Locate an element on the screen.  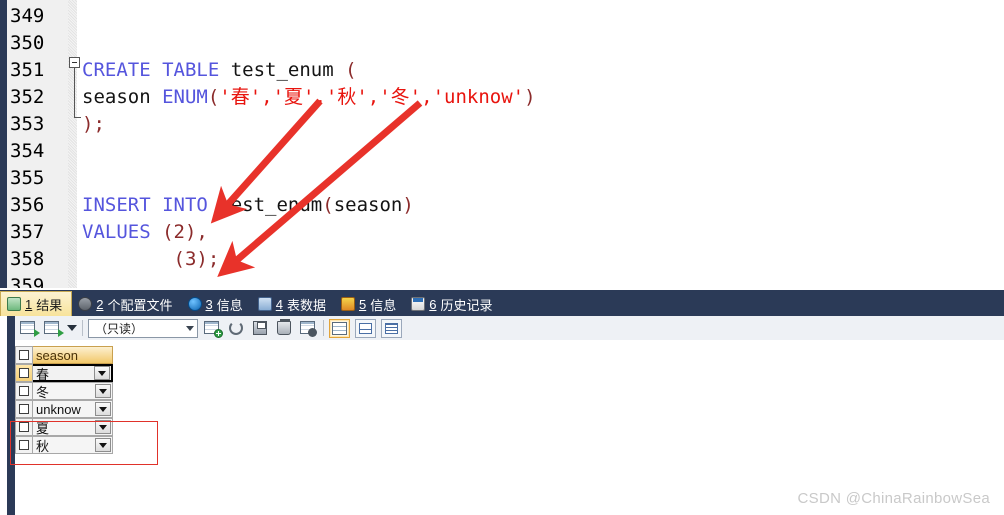
table-cell-season: unknow is located at coordinates (73, 409).